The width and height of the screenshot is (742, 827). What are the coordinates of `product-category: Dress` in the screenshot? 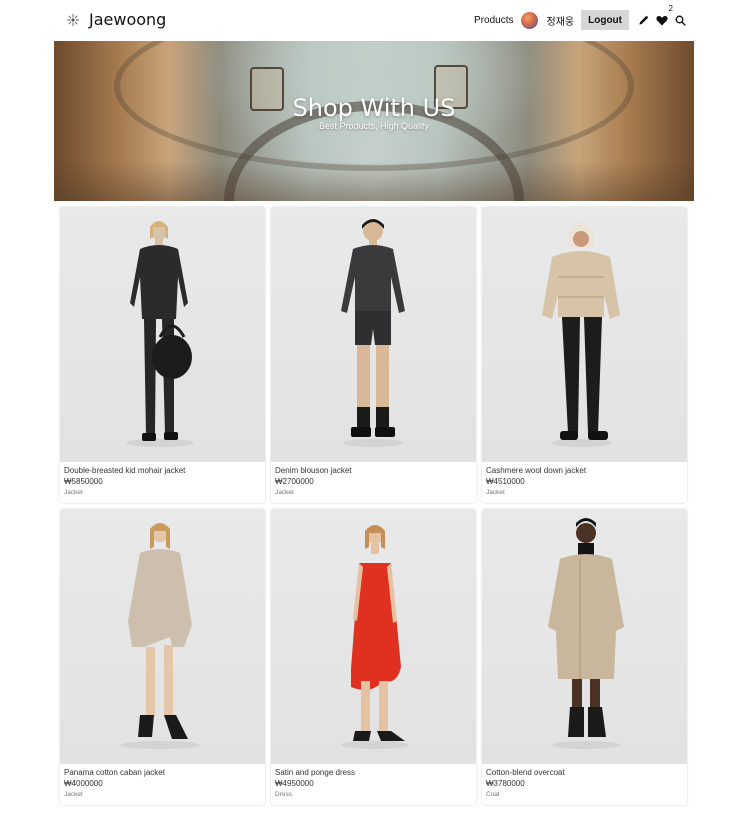 It's located at (283, 794).